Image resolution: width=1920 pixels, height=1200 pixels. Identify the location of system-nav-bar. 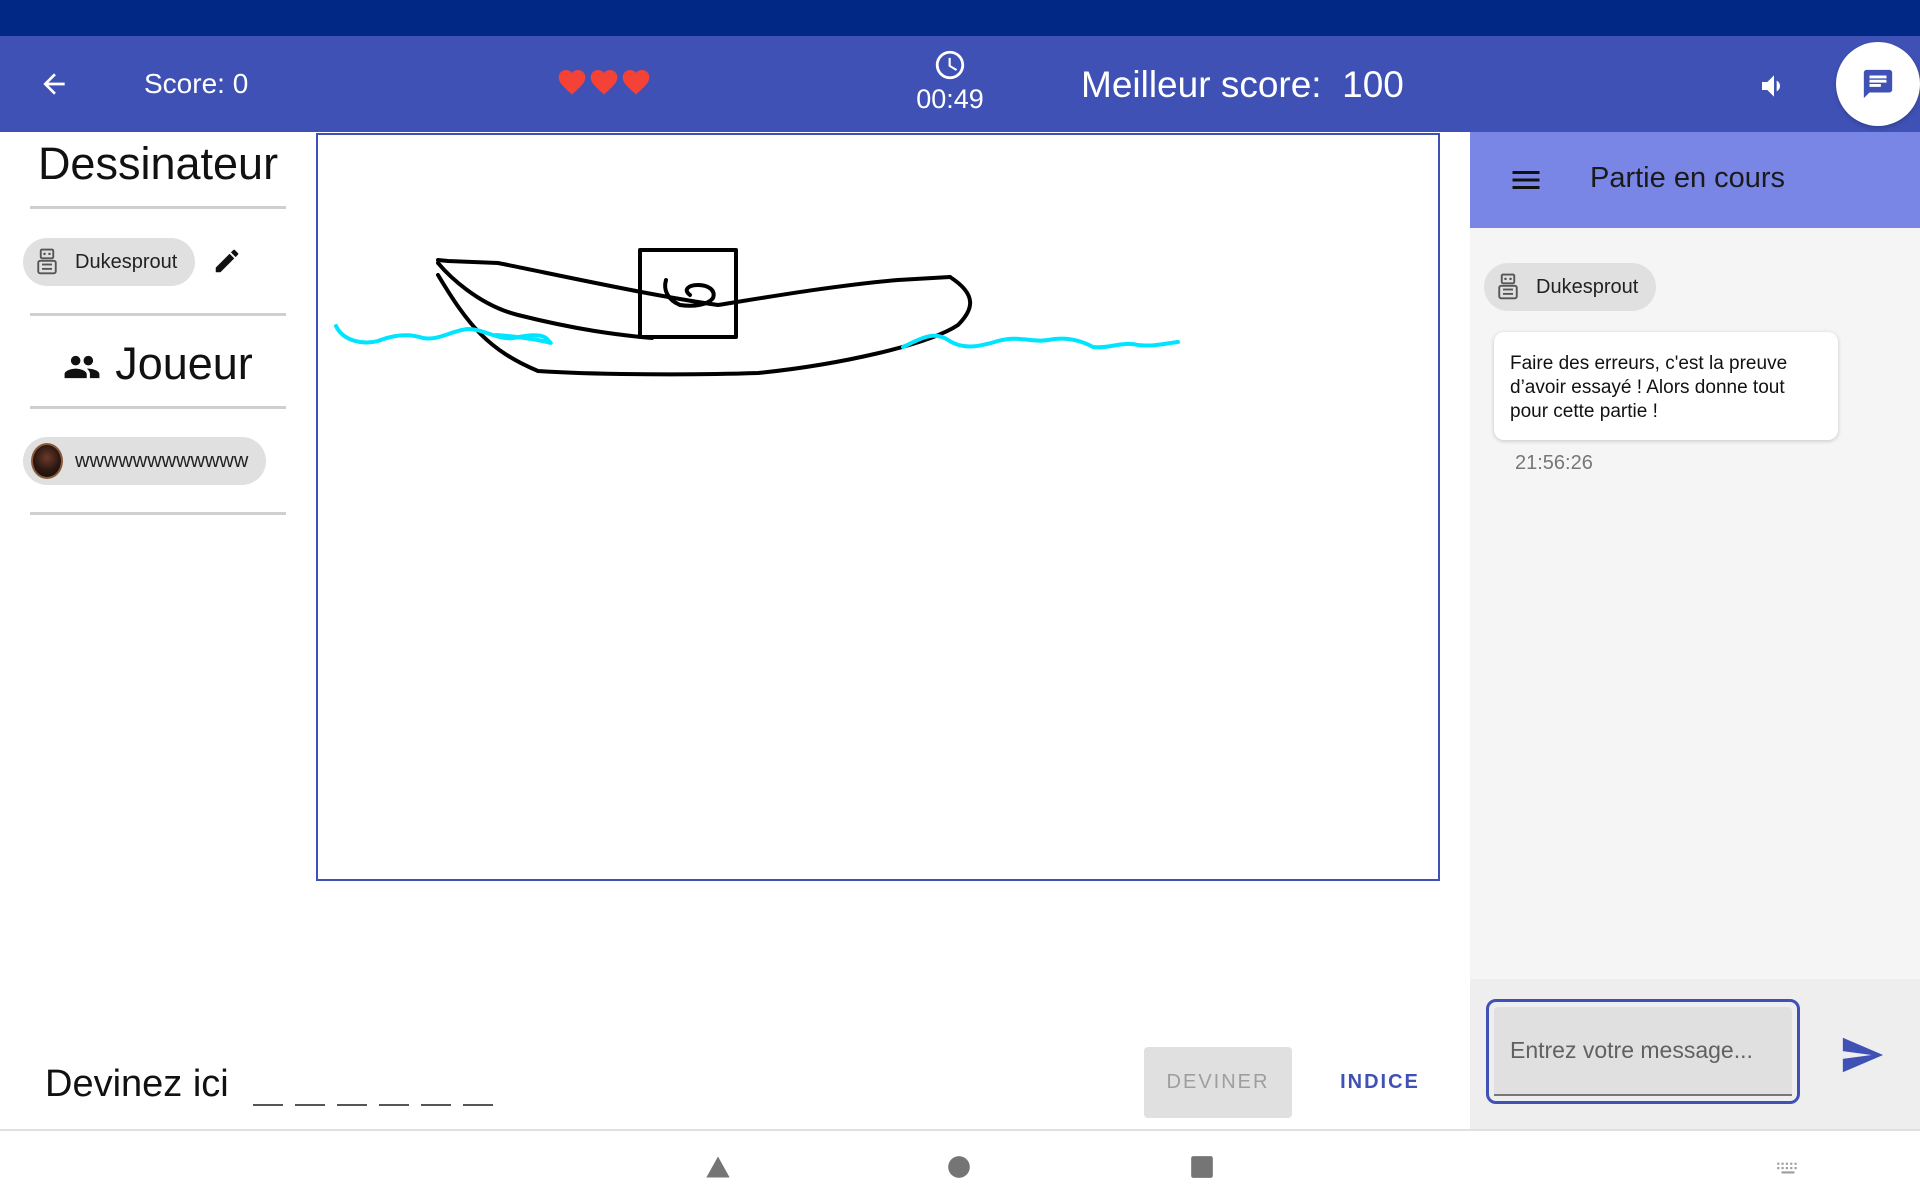
(960, 1164).